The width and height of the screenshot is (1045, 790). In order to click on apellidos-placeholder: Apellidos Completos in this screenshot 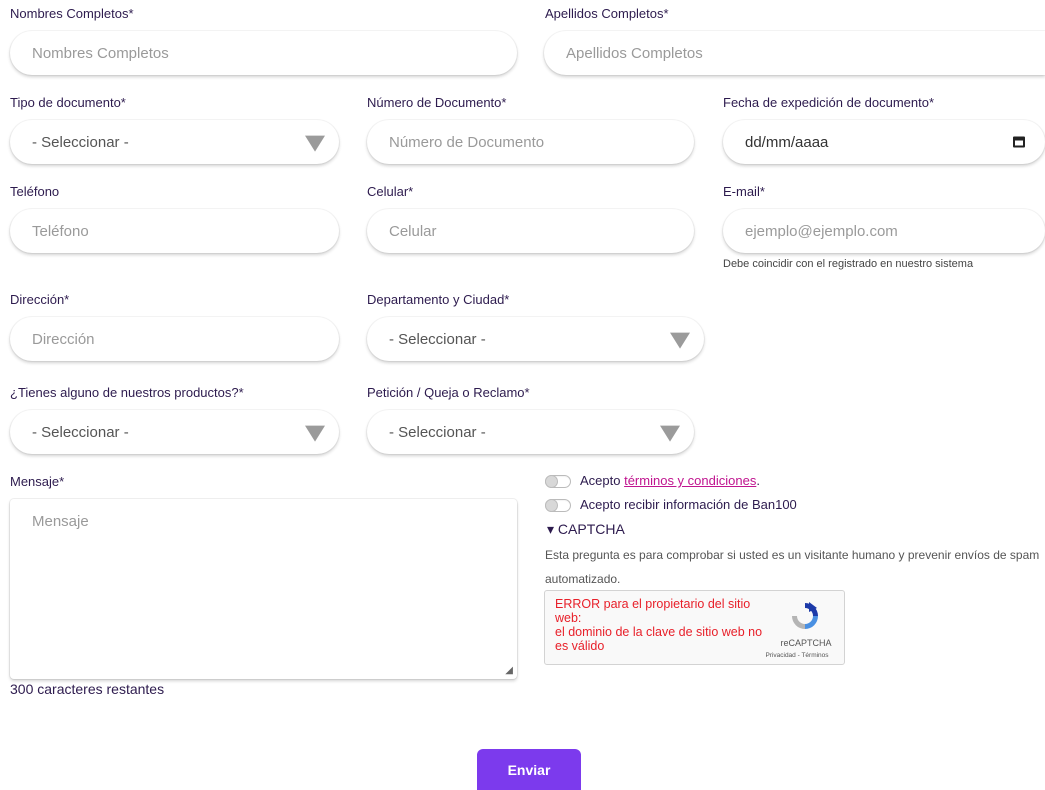, I will do `click(634, 53)`.